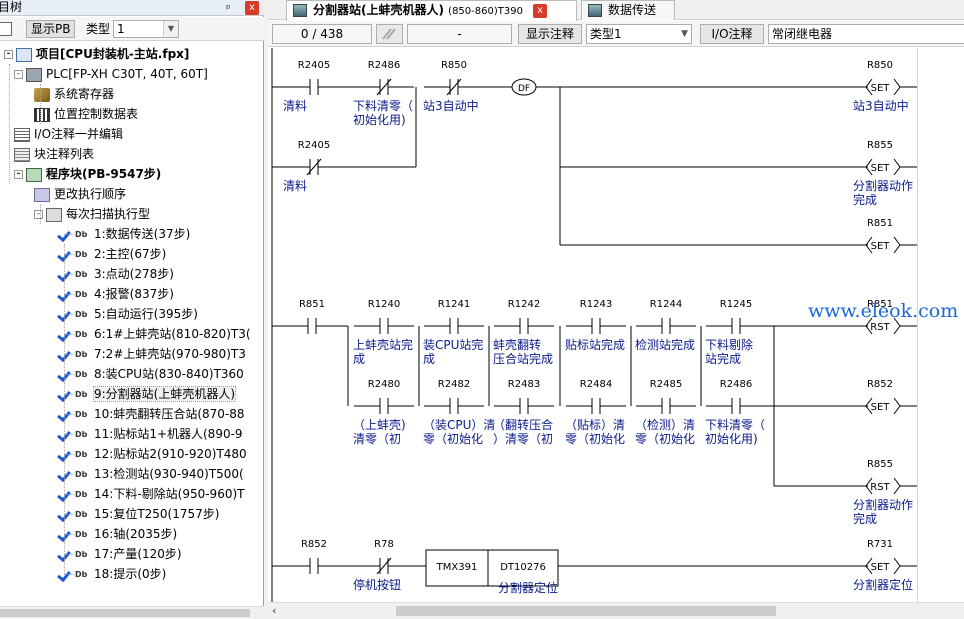  I want to click on contact-address: R850, so click(454, 65).